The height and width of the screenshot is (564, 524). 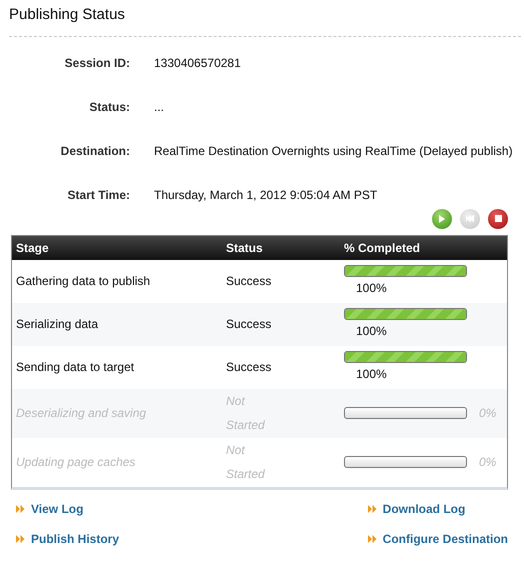 What do you see at coordinates (57, 324) in the screenshot?
I see `table-cell-text: Serializing data` at bounding box center [57, 324].